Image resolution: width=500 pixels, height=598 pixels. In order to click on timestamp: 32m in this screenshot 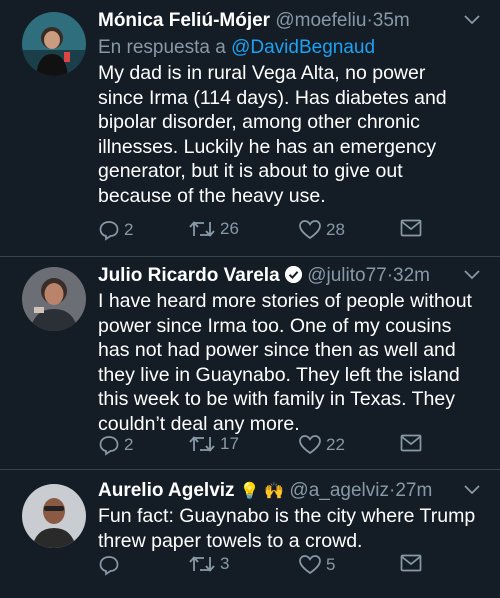, I will do `click(411, 275)`.